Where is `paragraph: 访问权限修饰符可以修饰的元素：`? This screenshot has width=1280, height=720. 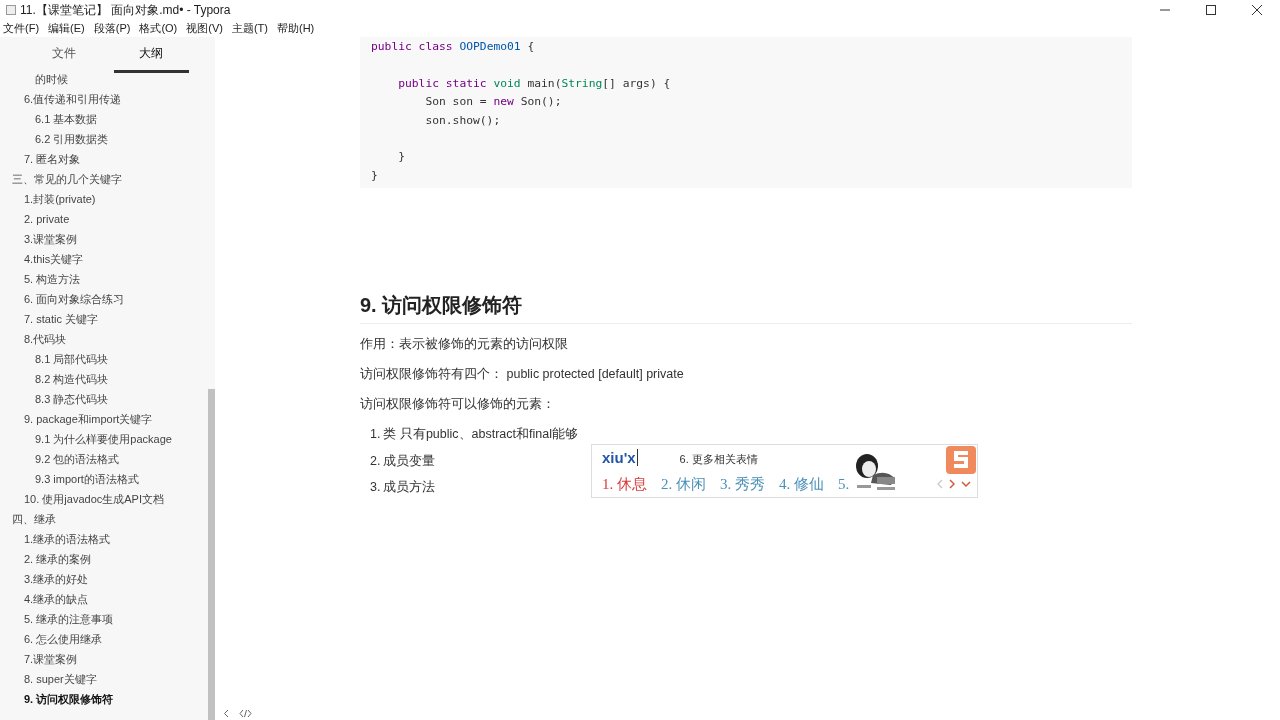
paragraph: 访问权限修饰符可以修饰的元素： is located at coordinates (457, 404).